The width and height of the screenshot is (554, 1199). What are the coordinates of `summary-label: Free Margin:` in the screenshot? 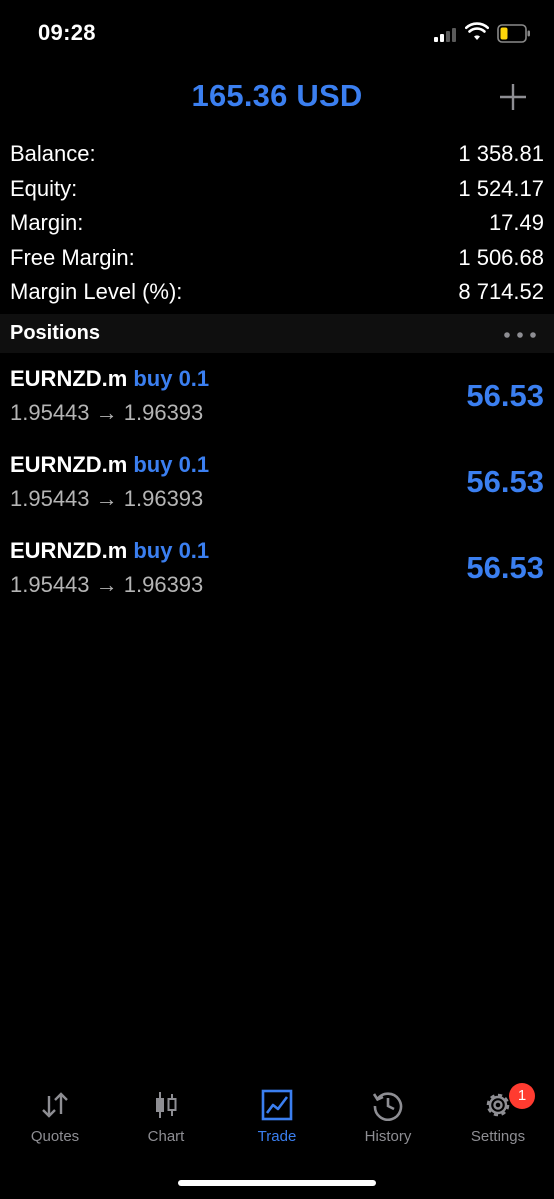 It's located at (72, 257).